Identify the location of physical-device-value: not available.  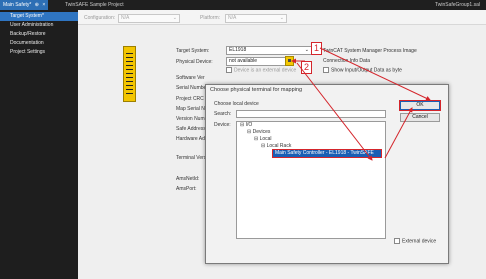
(243, 61).